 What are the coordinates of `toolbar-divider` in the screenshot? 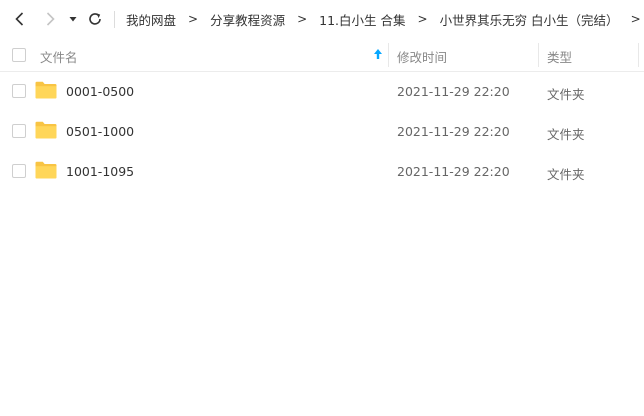 It's located at (114, 19).